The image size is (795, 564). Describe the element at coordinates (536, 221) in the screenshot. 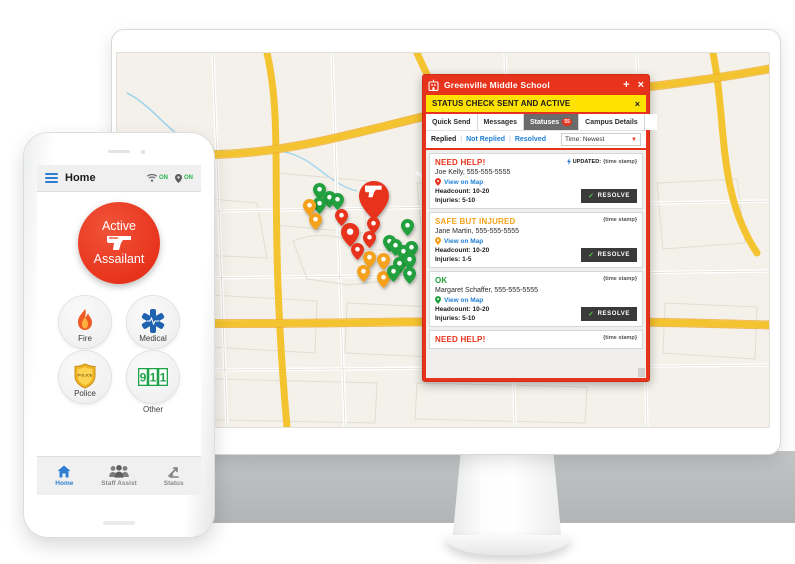

I see `card-header: SAFE BUT INJURED {time stamp}` at that location.